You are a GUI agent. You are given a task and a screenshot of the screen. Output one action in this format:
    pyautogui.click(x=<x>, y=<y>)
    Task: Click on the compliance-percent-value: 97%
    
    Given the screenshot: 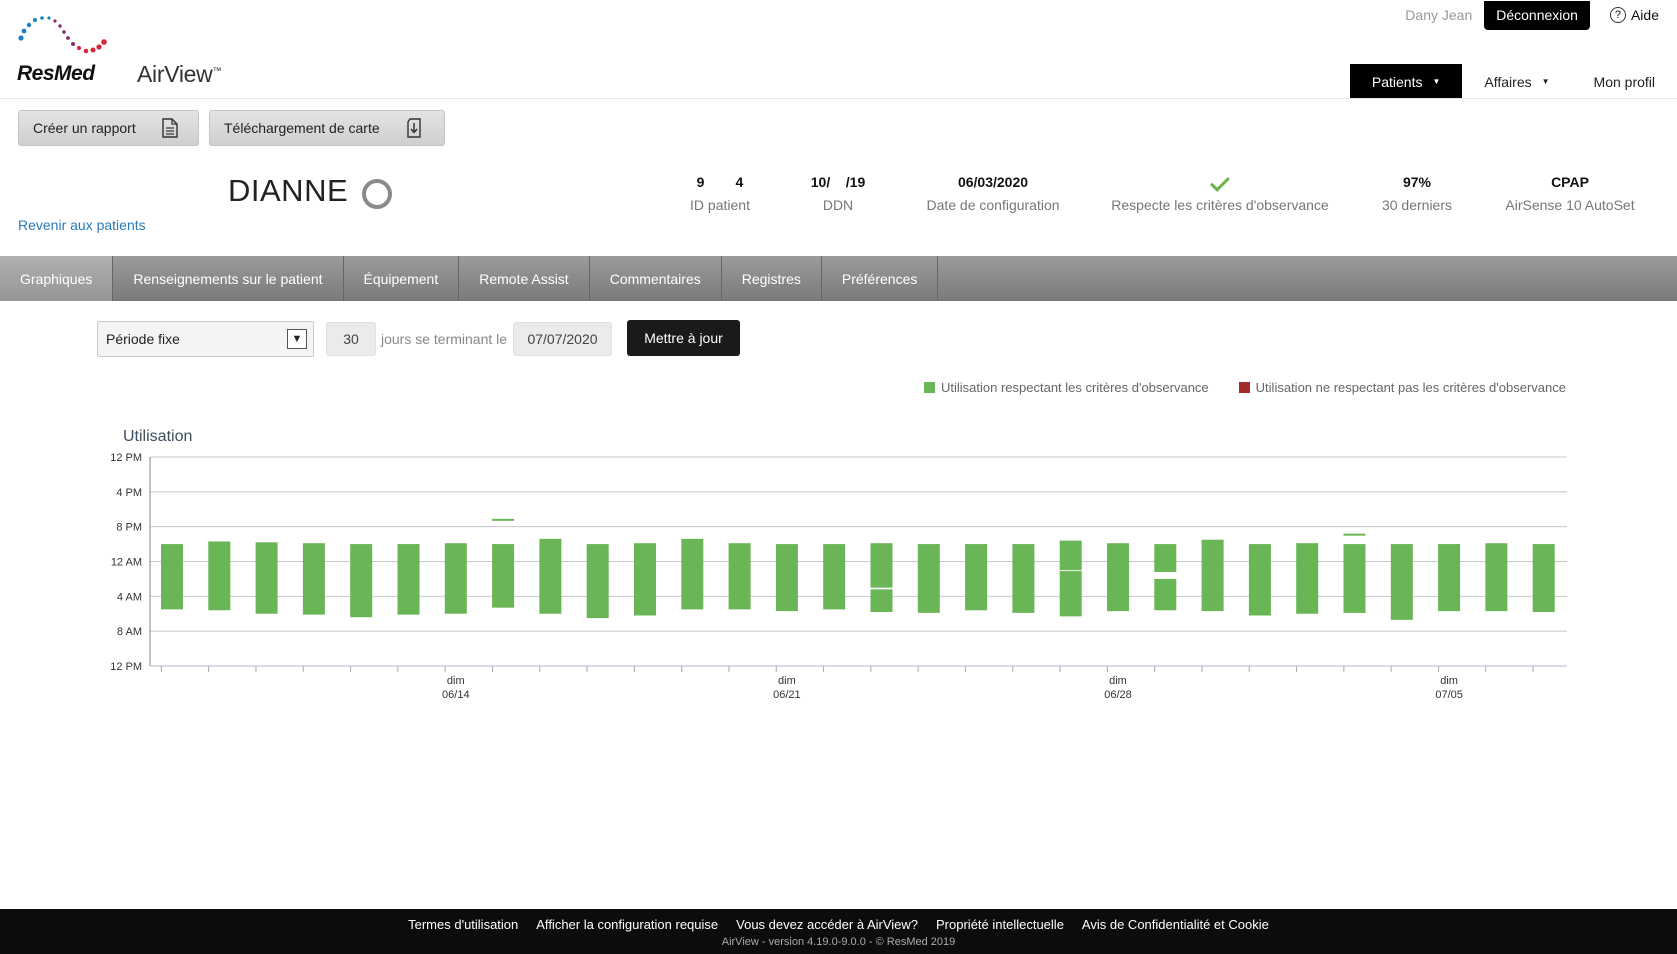 What is the action you would take?
    pyautogui.click(x=1417, y=182)
    